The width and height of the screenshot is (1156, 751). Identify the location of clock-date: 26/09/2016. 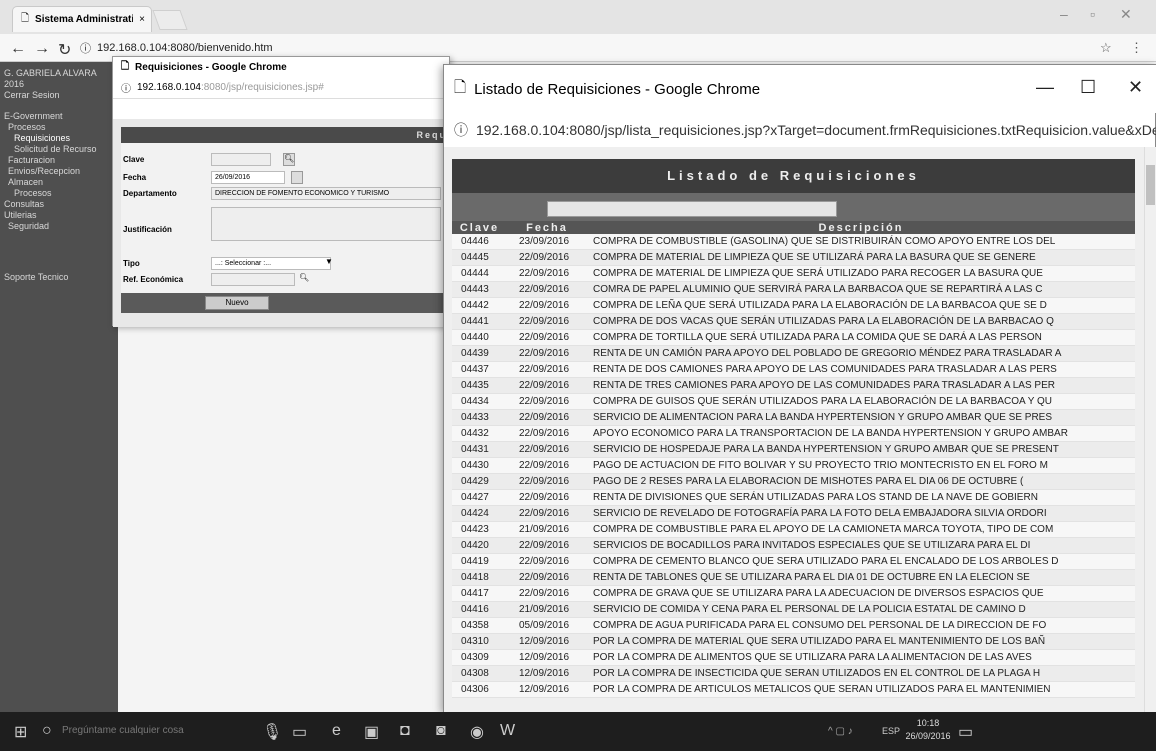
(928, 736).